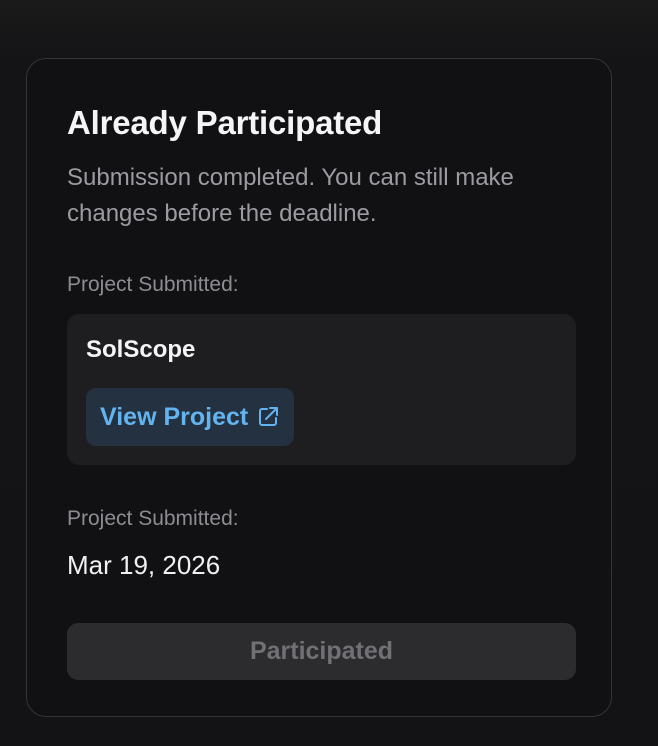  What do you see at coordinates (153, 284) in the screenshot?
I see `project-submitted-label: Project Submitted:` at bounding box center [153, 284].